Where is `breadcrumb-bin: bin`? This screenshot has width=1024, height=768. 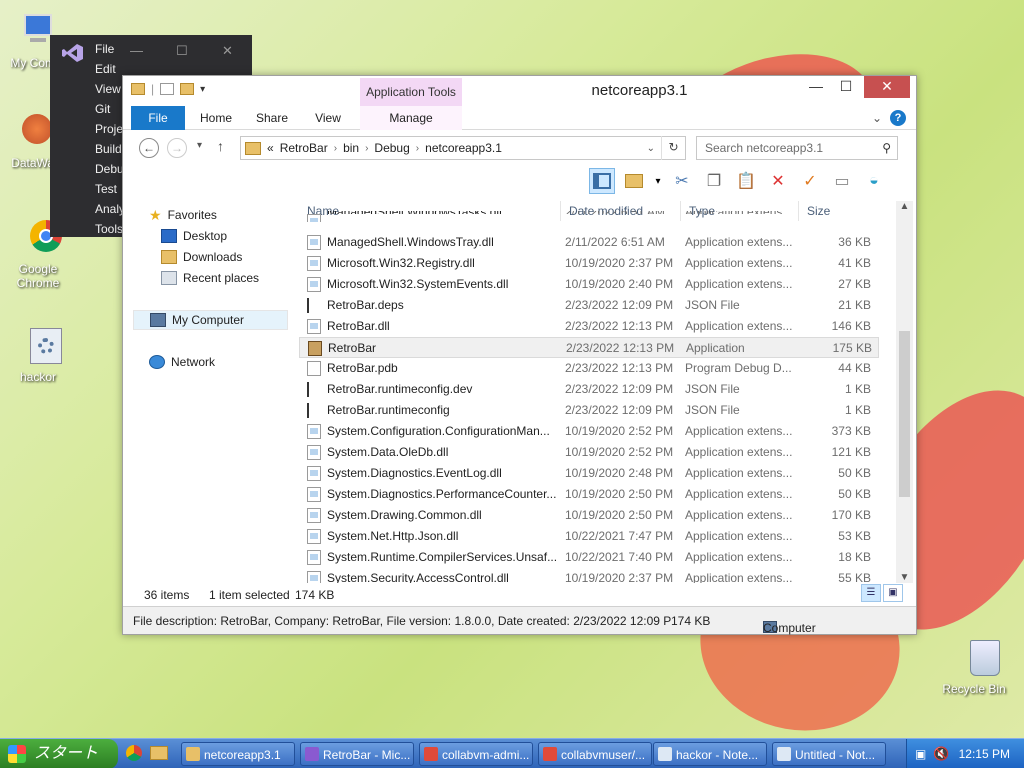 breadcrumb-bin: bin is located at coordinates (351, 148).